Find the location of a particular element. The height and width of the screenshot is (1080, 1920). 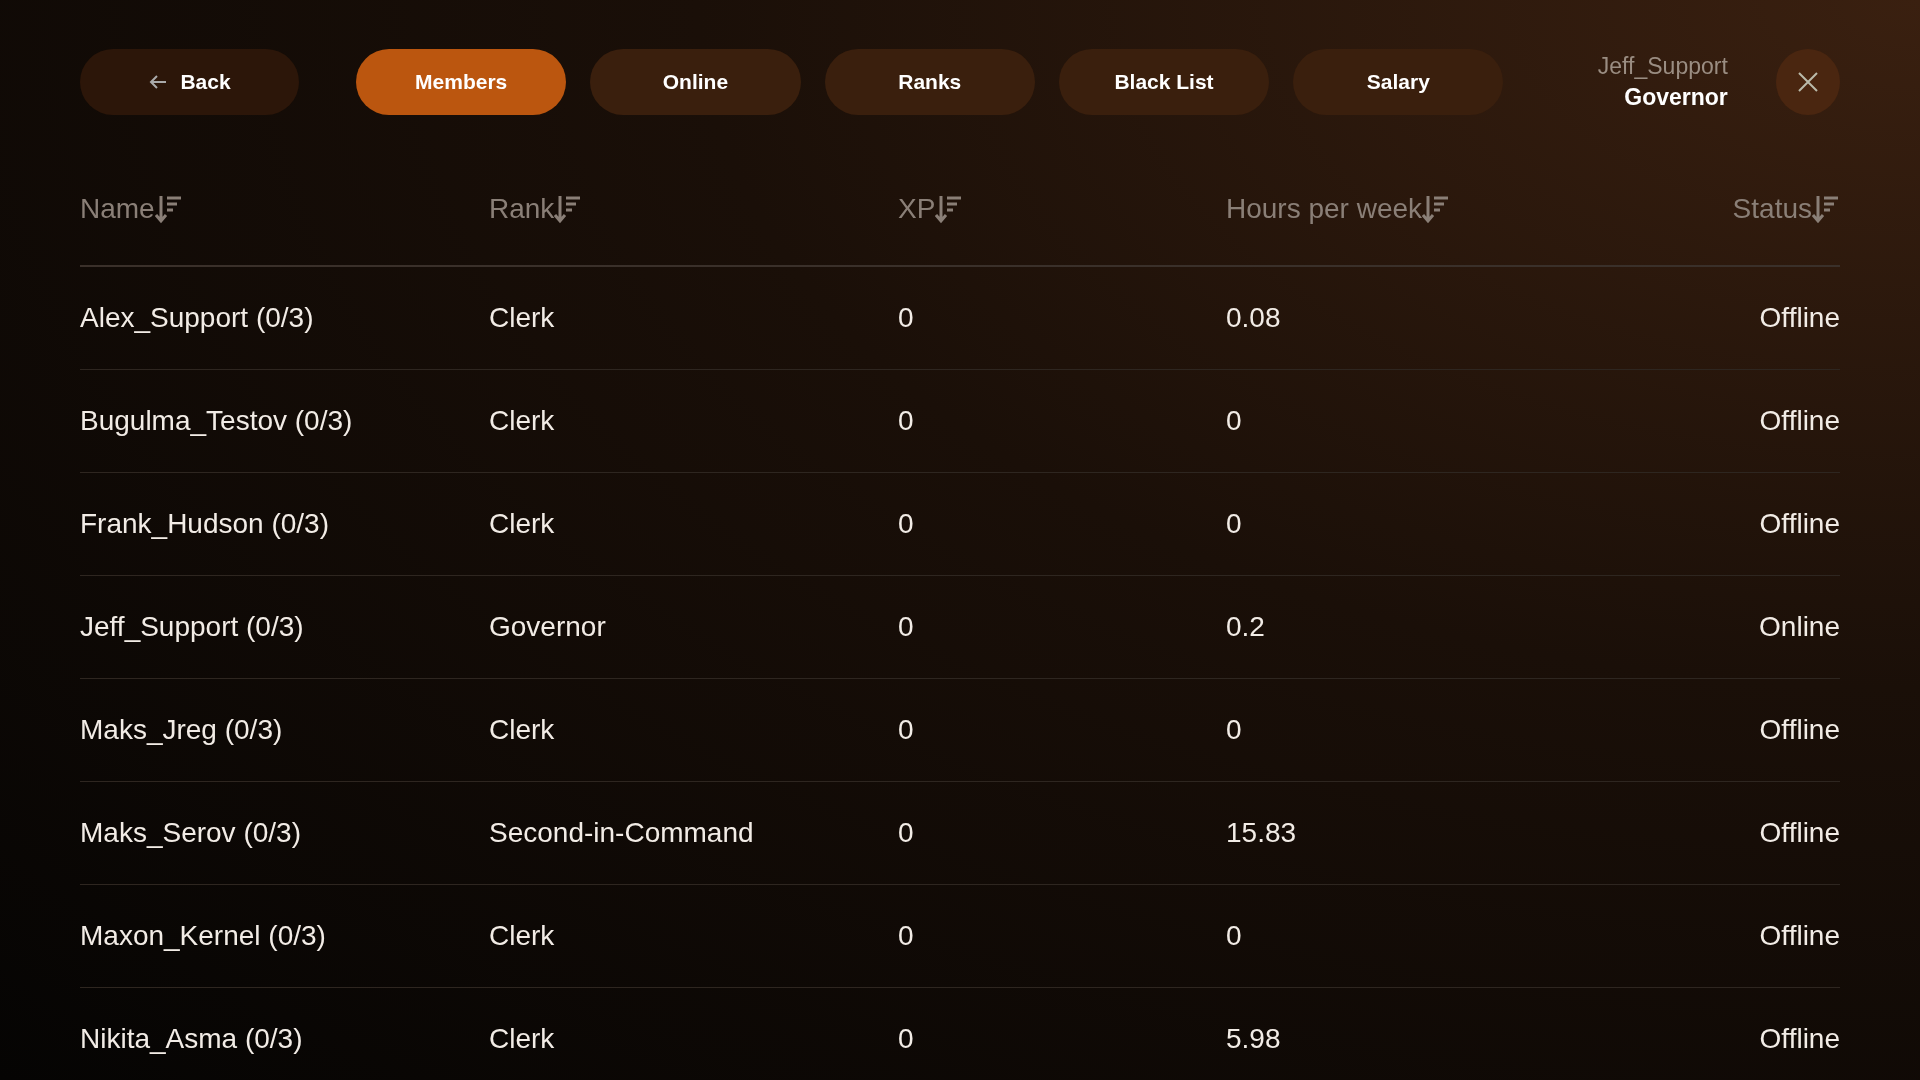

table-cell: Governor is located at coordinates (547, 627).